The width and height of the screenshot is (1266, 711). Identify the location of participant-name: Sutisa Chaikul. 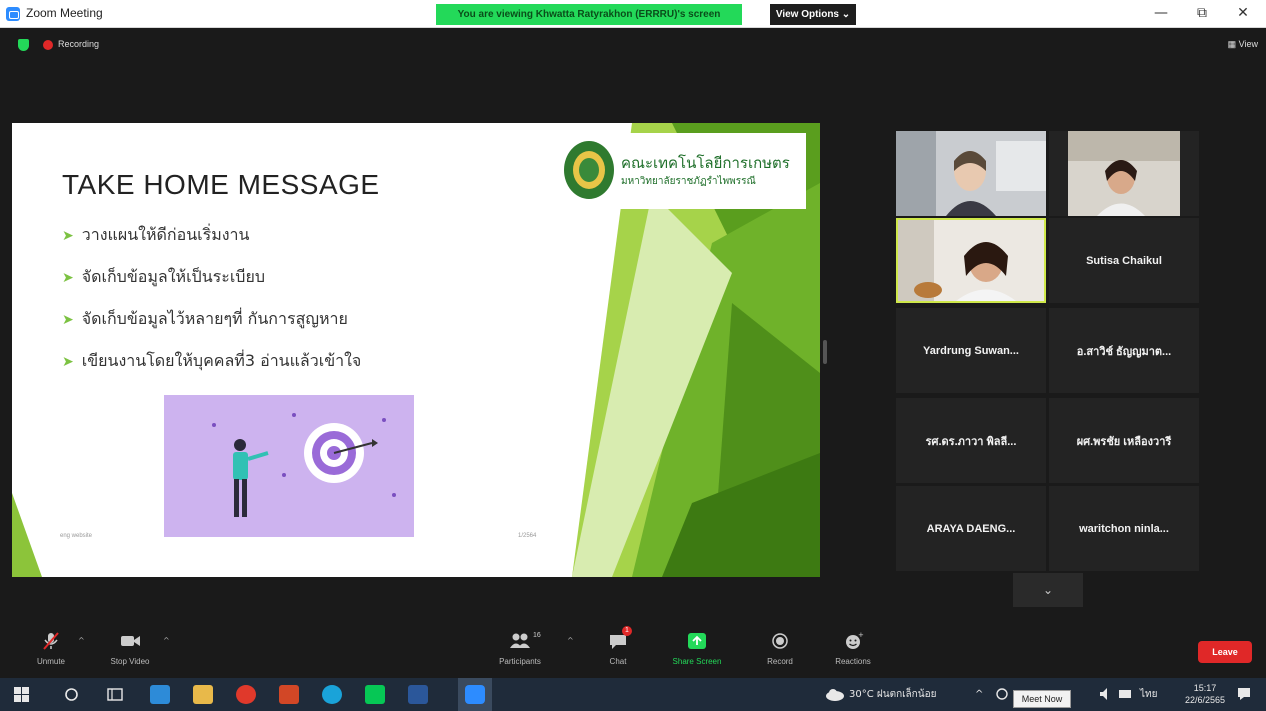
(1124, 260).